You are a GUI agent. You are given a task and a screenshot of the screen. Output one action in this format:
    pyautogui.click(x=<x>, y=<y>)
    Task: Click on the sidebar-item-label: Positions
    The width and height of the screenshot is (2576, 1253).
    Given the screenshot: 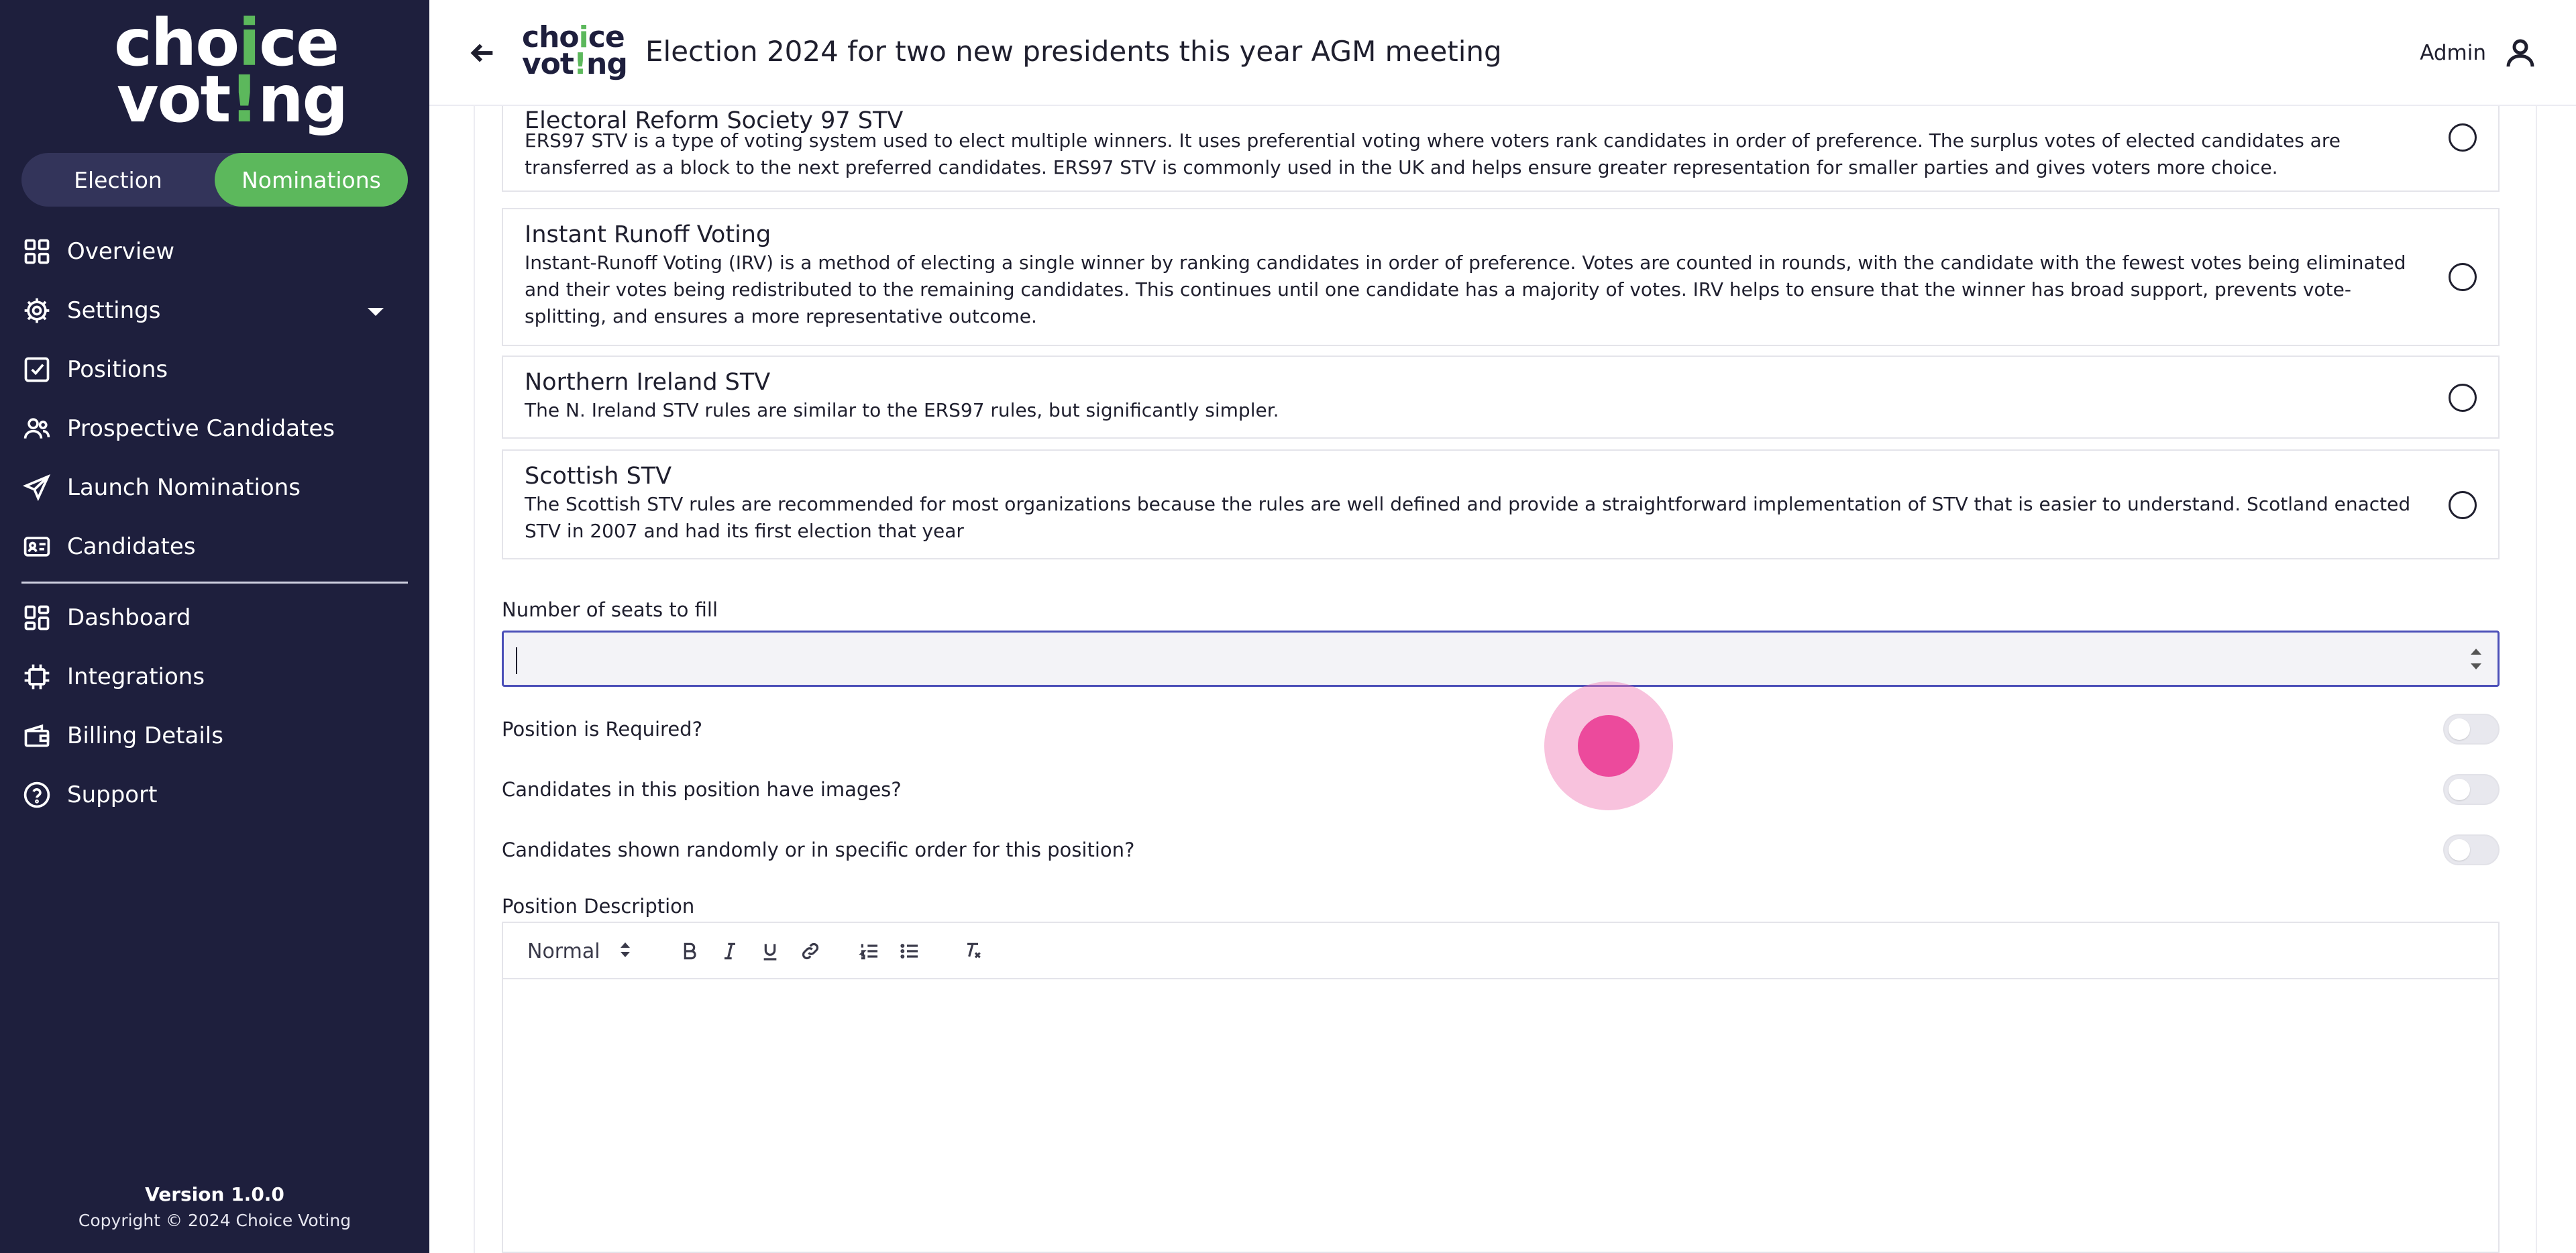 What is the action you would take?
    pyautogui.click(x=117, y=369)
    